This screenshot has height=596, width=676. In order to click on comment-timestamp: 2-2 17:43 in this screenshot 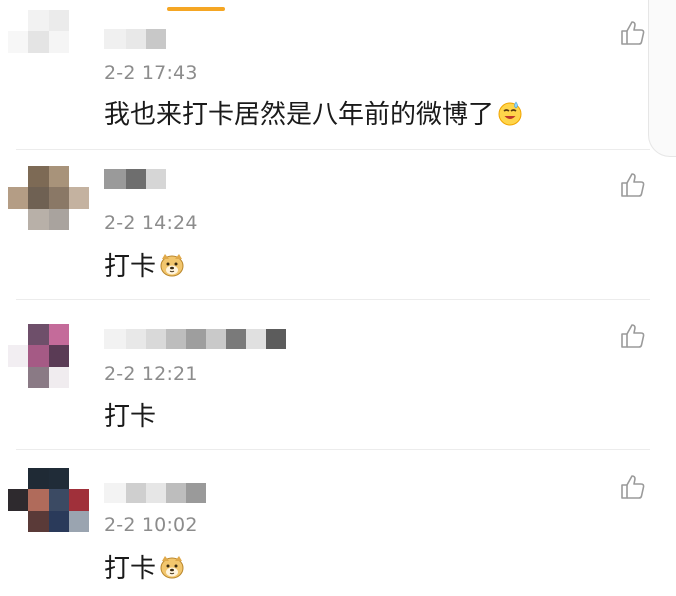, I will do `click(151, 73)`.